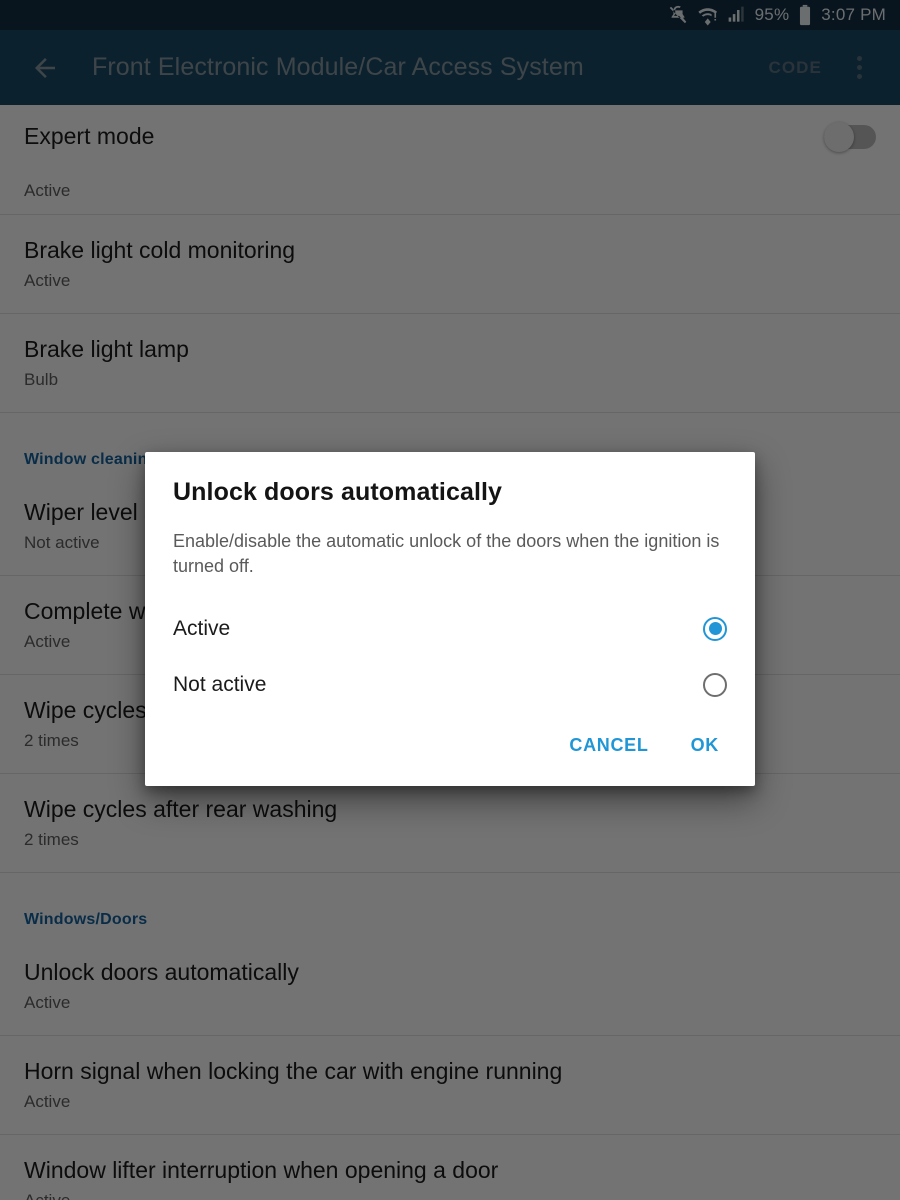  What do you see at coordinates (450, 264) in the screenshot?
I see `list-item: Brake light cold monitoring Active` at bounding box center [450, 264].